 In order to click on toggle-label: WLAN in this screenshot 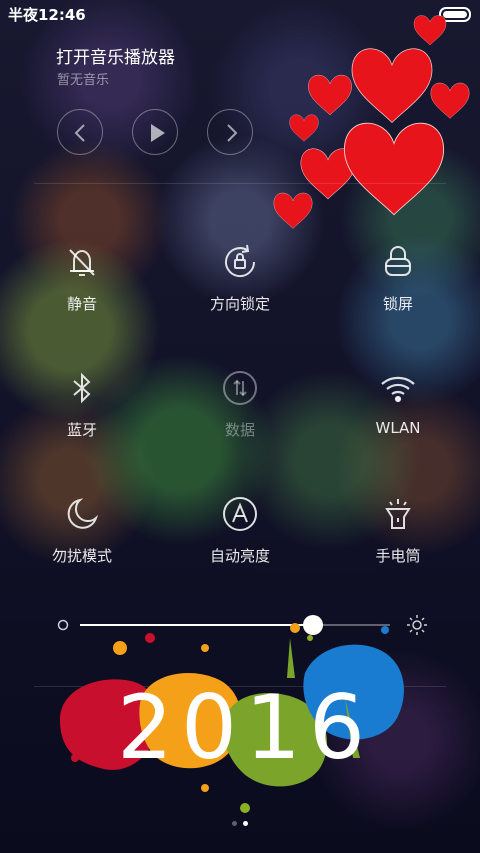, I will do `click(398, 428)`.